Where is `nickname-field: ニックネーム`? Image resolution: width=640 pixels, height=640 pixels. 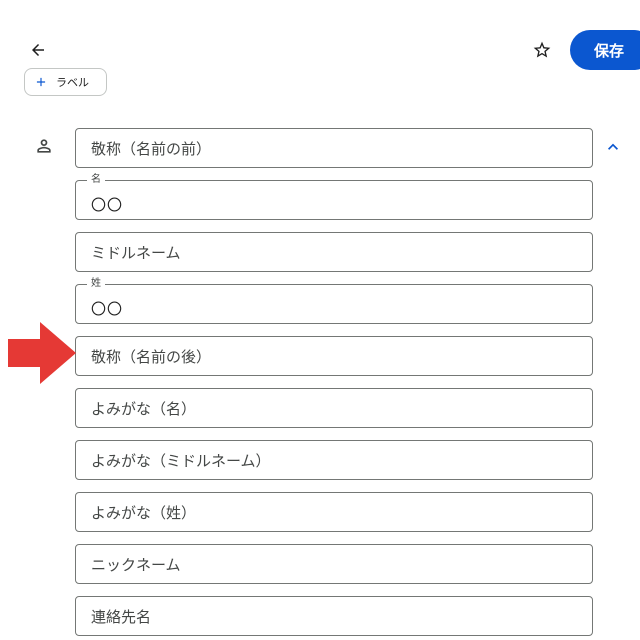 nickname-field: ニックネーム is located at coordinates (334, 564).